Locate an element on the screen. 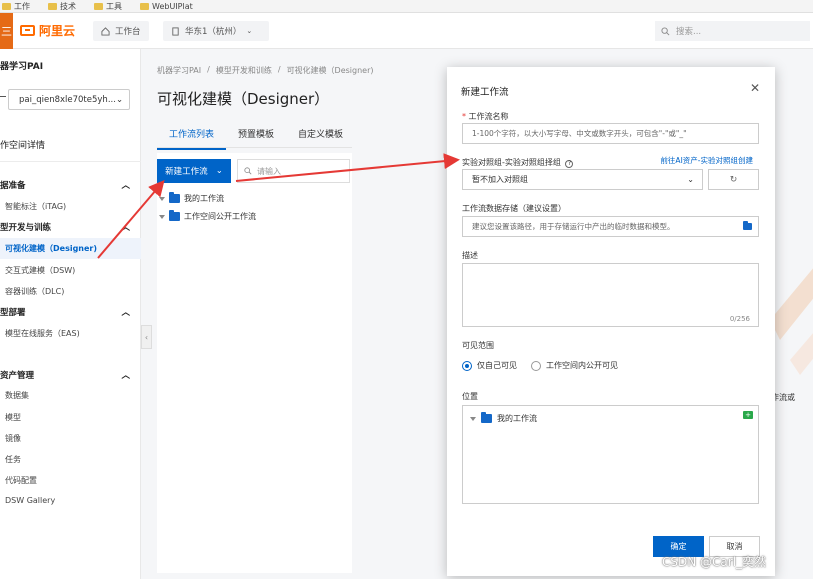 The width and height of the screenshot is (813, 579). description-textarea: 0/256 is located at coordinates (610, 295).